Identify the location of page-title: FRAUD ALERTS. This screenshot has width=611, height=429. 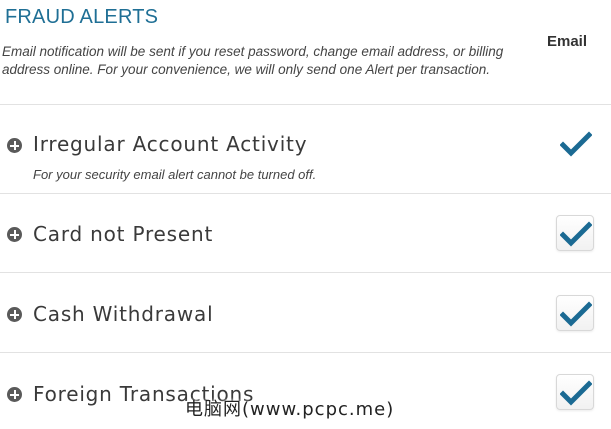
(82, 17).